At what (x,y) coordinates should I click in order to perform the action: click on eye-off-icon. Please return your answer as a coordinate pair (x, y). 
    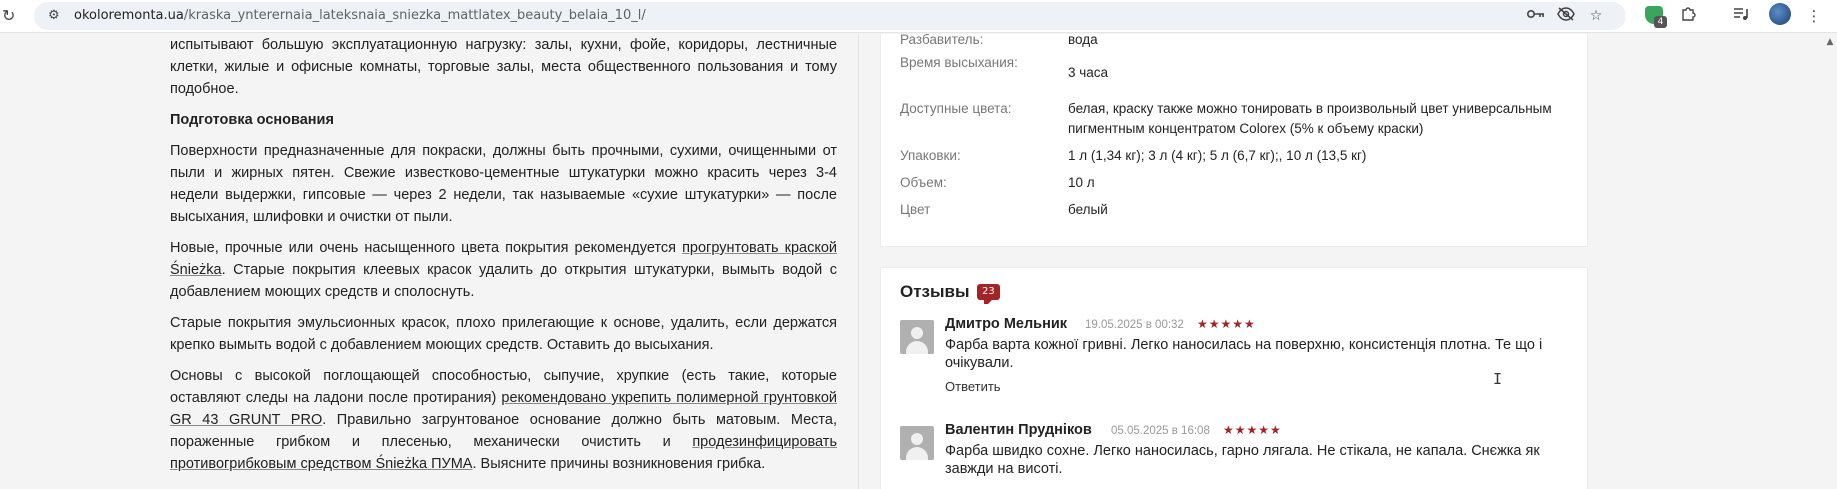
    Looking at the image, I should click on (1566, 16).